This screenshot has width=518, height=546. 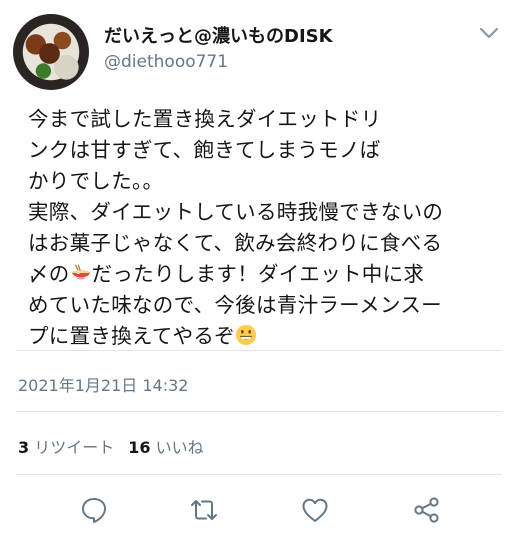 I want to click on retweets-label: リツイート, so click(x=74, y=447).